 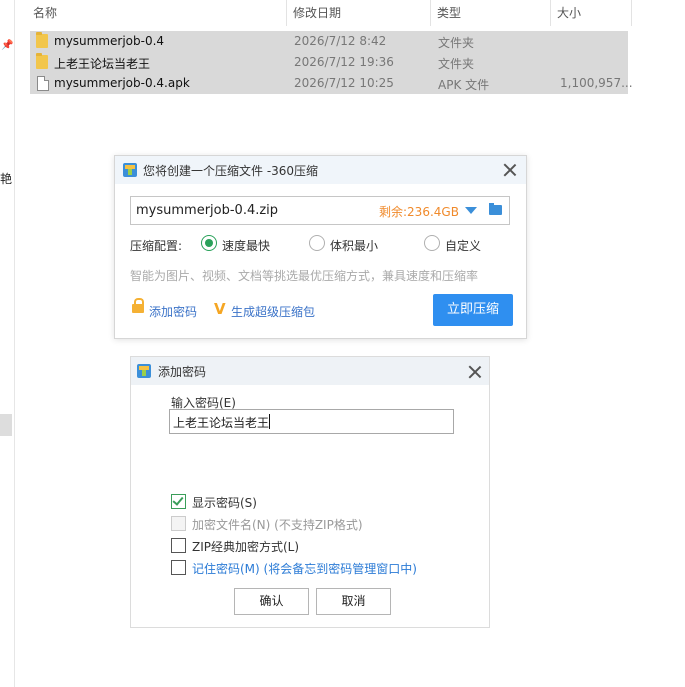 I want to click on compress-dialog-titlebar: 您将创建一个压缩文件 -360压缩, so click(x=320, y=170).